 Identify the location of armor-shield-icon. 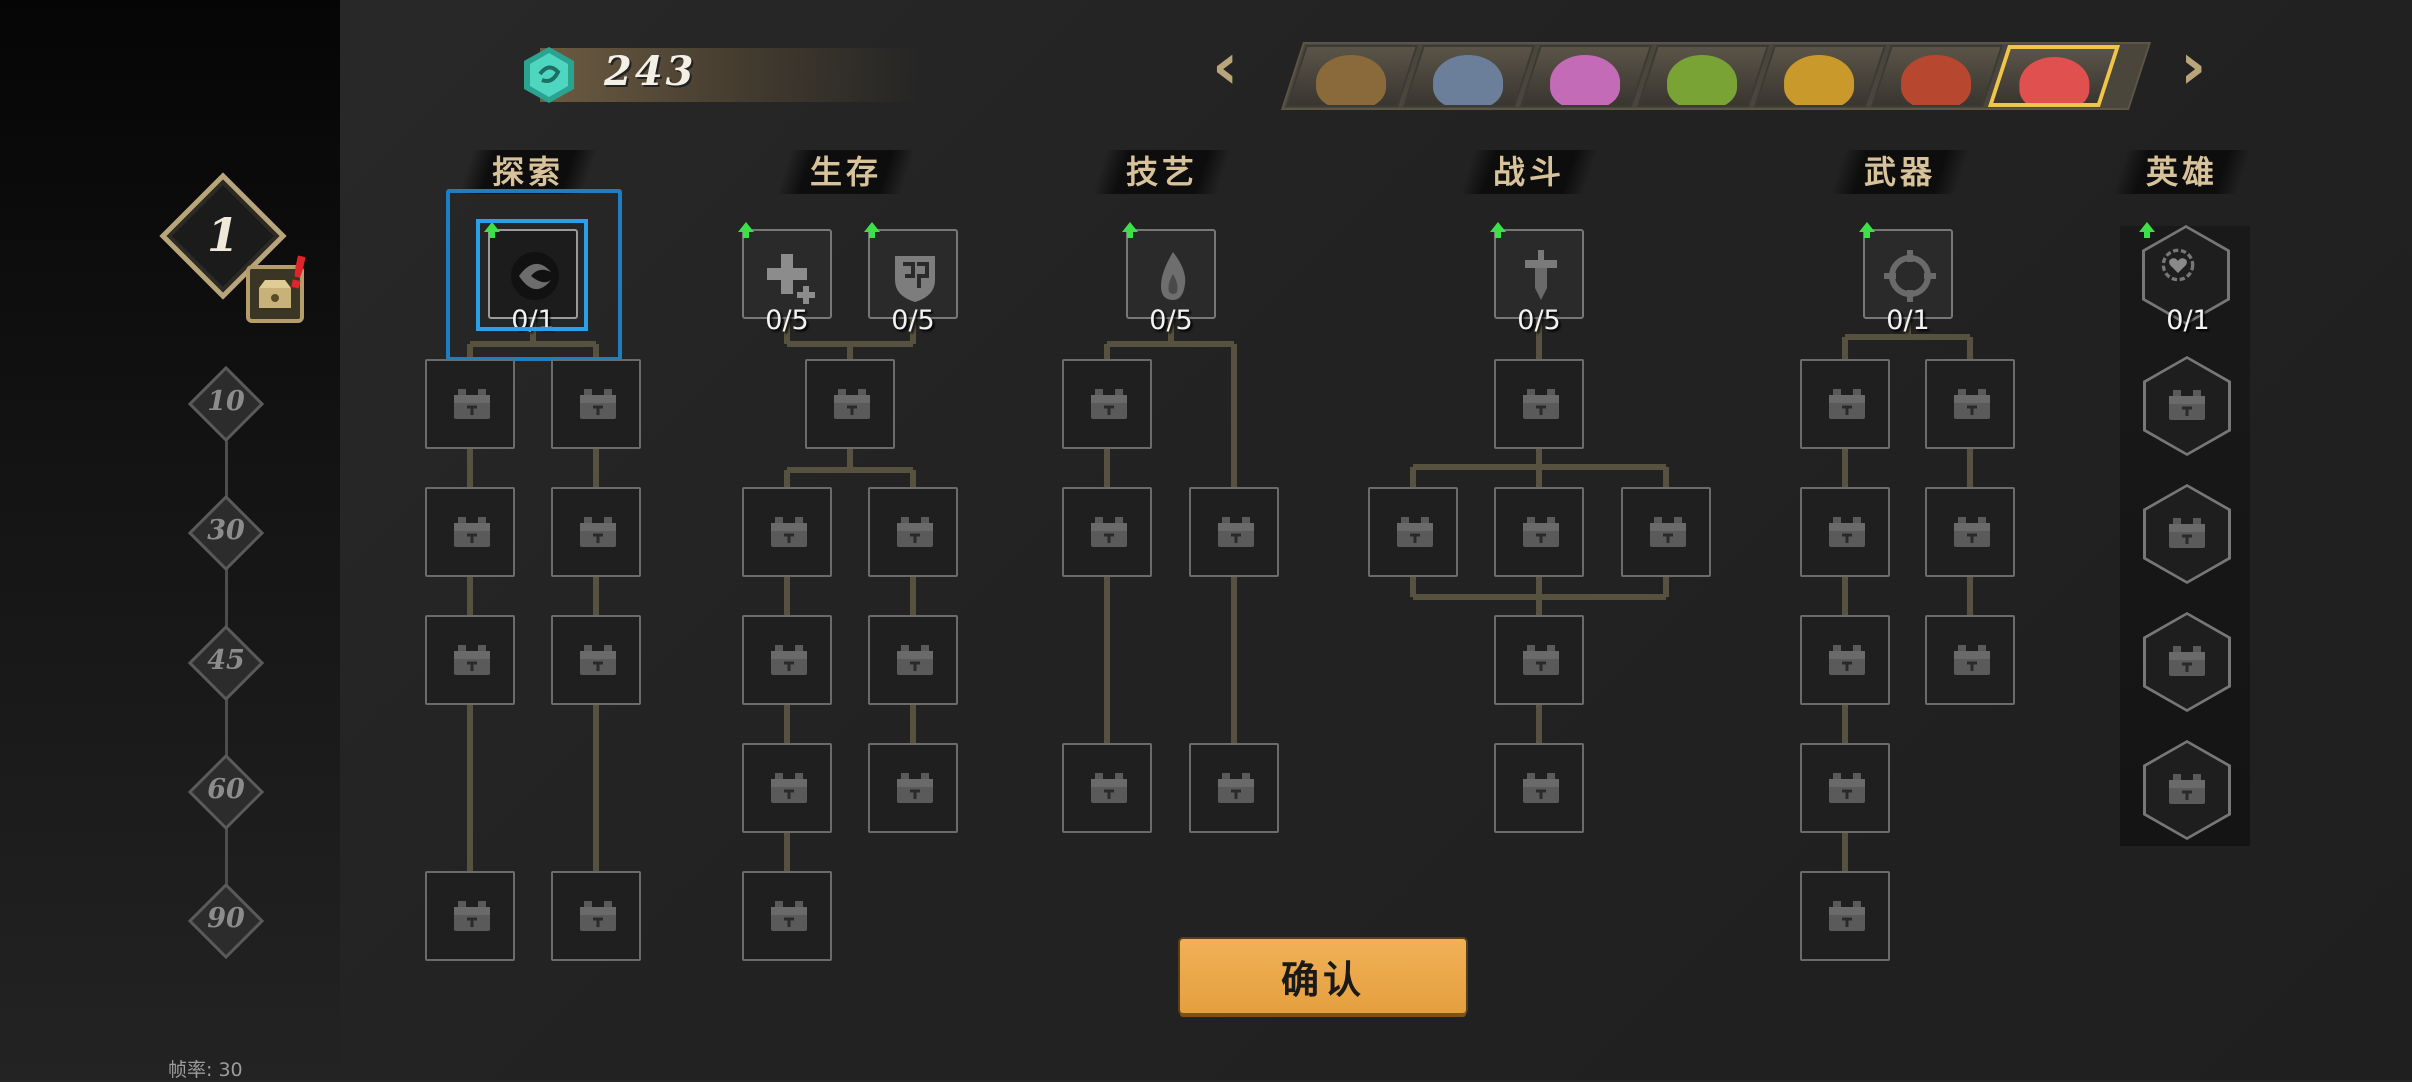
(915, 279).